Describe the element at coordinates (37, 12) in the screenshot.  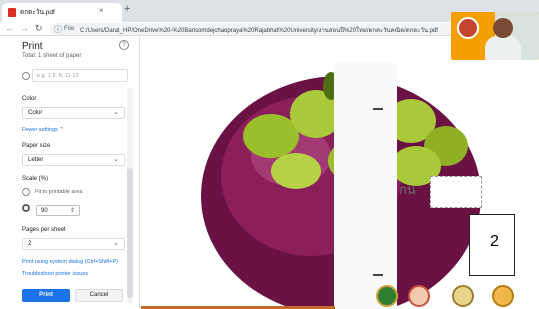
I see `tab-title: ตกตะวัน.pdf` at that location.